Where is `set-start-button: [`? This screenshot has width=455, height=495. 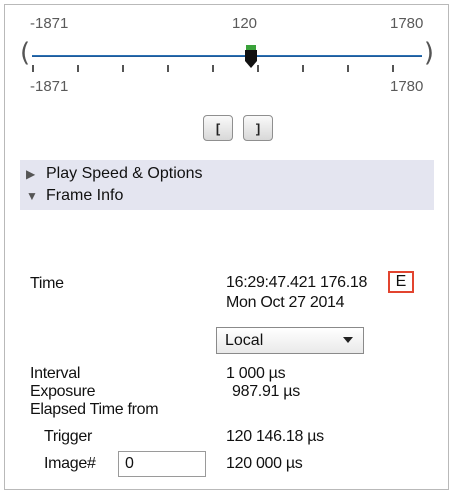 set-start-button: [ is located at coordinates (218, 128).